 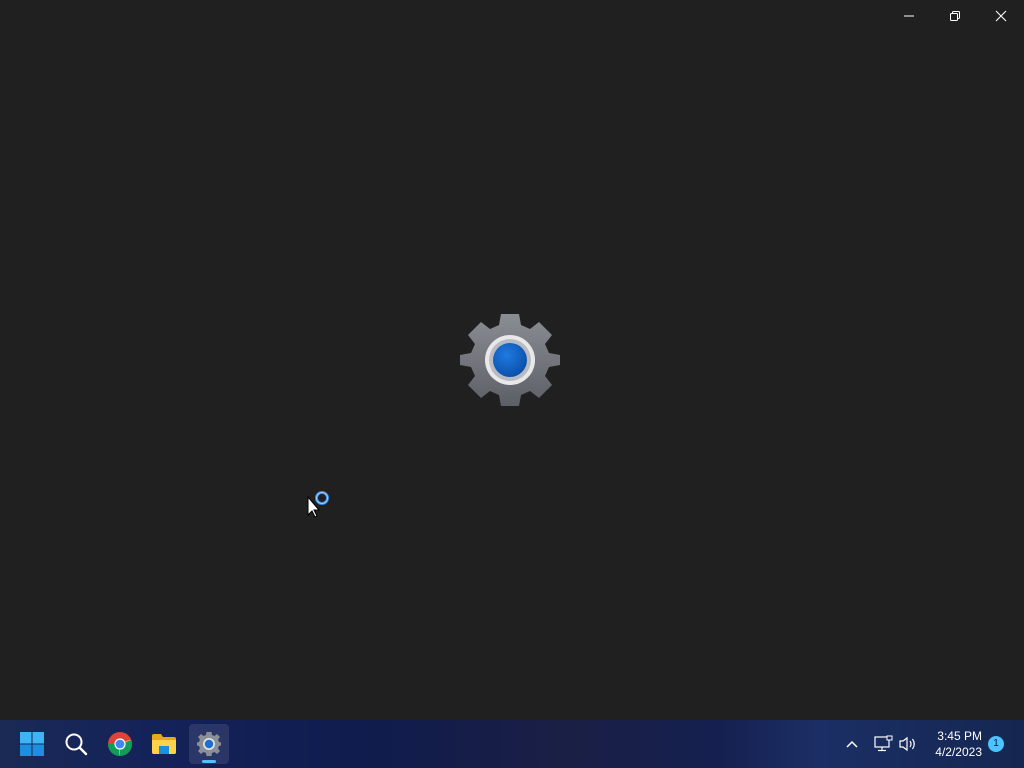 I want to click on restore-icon, so click(x=955, y=16).